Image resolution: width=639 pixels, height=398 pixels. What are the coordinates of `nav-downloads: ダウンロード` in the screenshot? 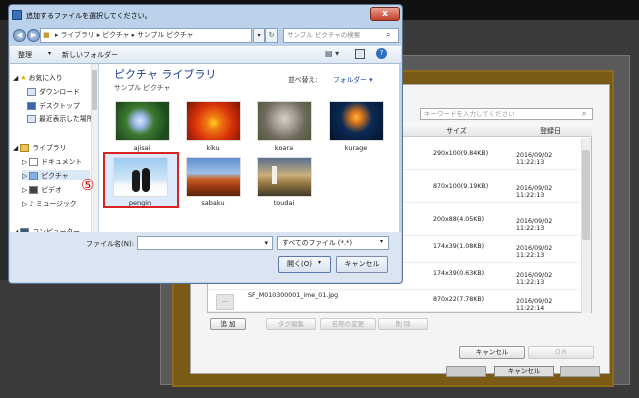 It's located at (53, 91).